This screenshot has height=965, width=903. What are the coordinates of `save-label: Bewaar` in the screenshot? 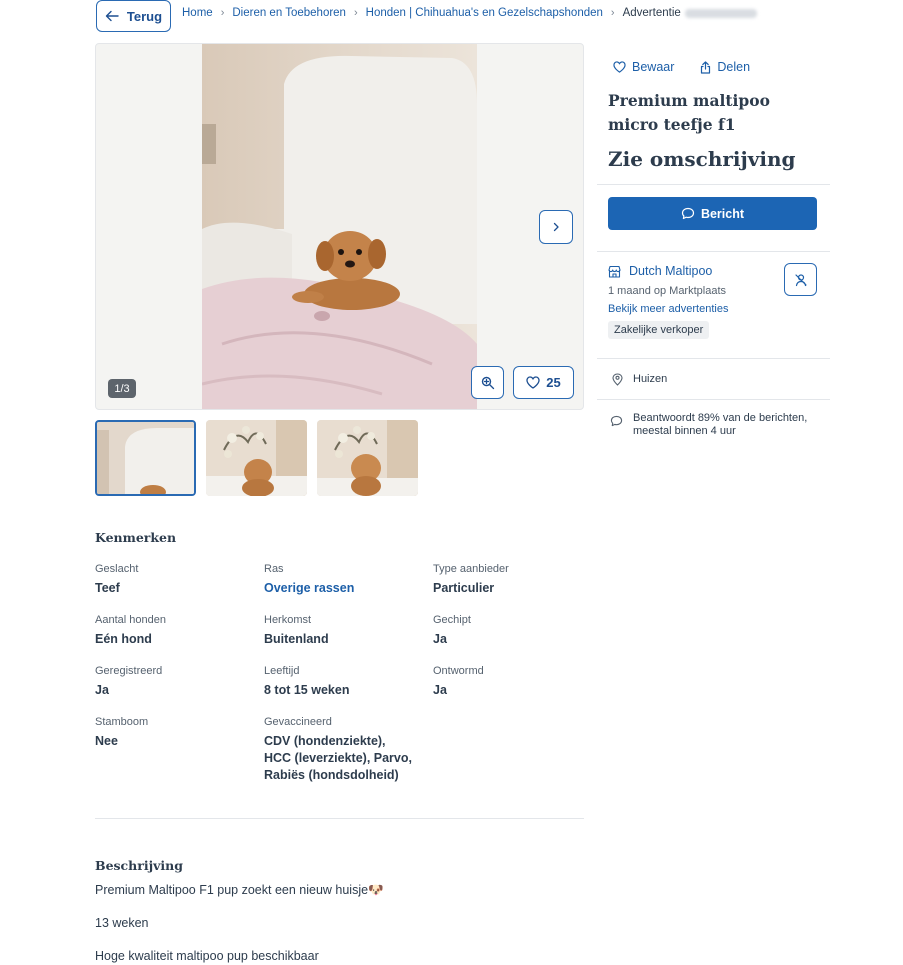 It's located at (653, 67).